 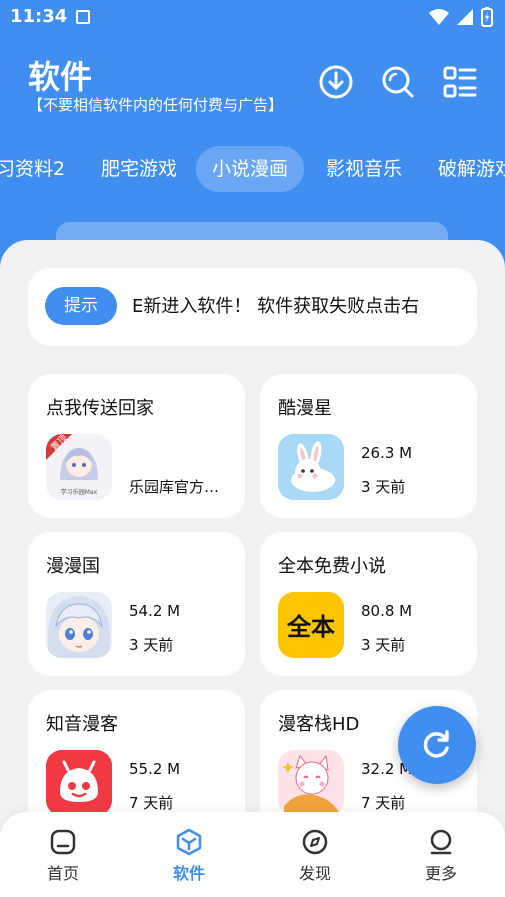 I want to click on quanben-icon: 全本, so click(x=311, y=625).